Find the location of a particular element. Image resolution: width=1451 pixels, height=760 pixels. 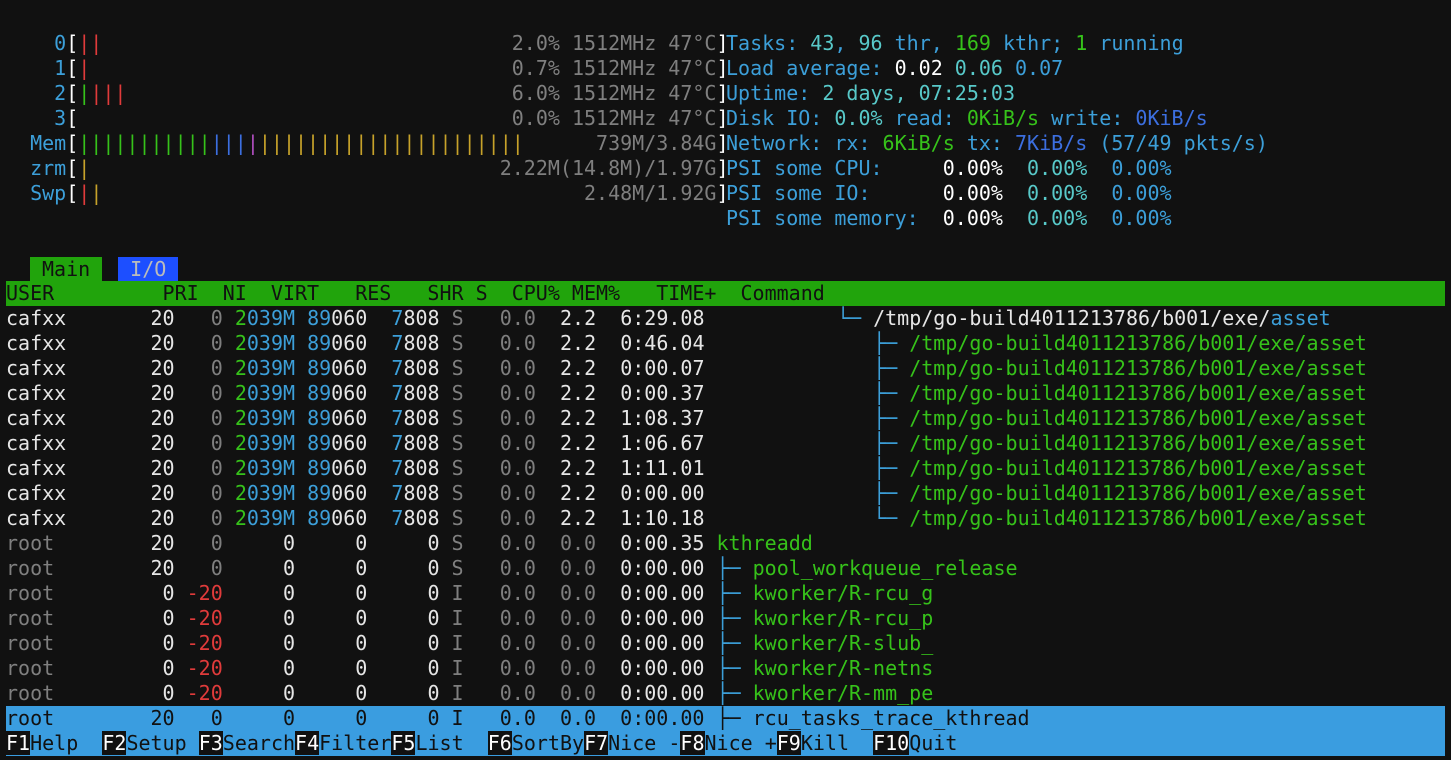

tab-main: Main is located at coordinates (66, 269).